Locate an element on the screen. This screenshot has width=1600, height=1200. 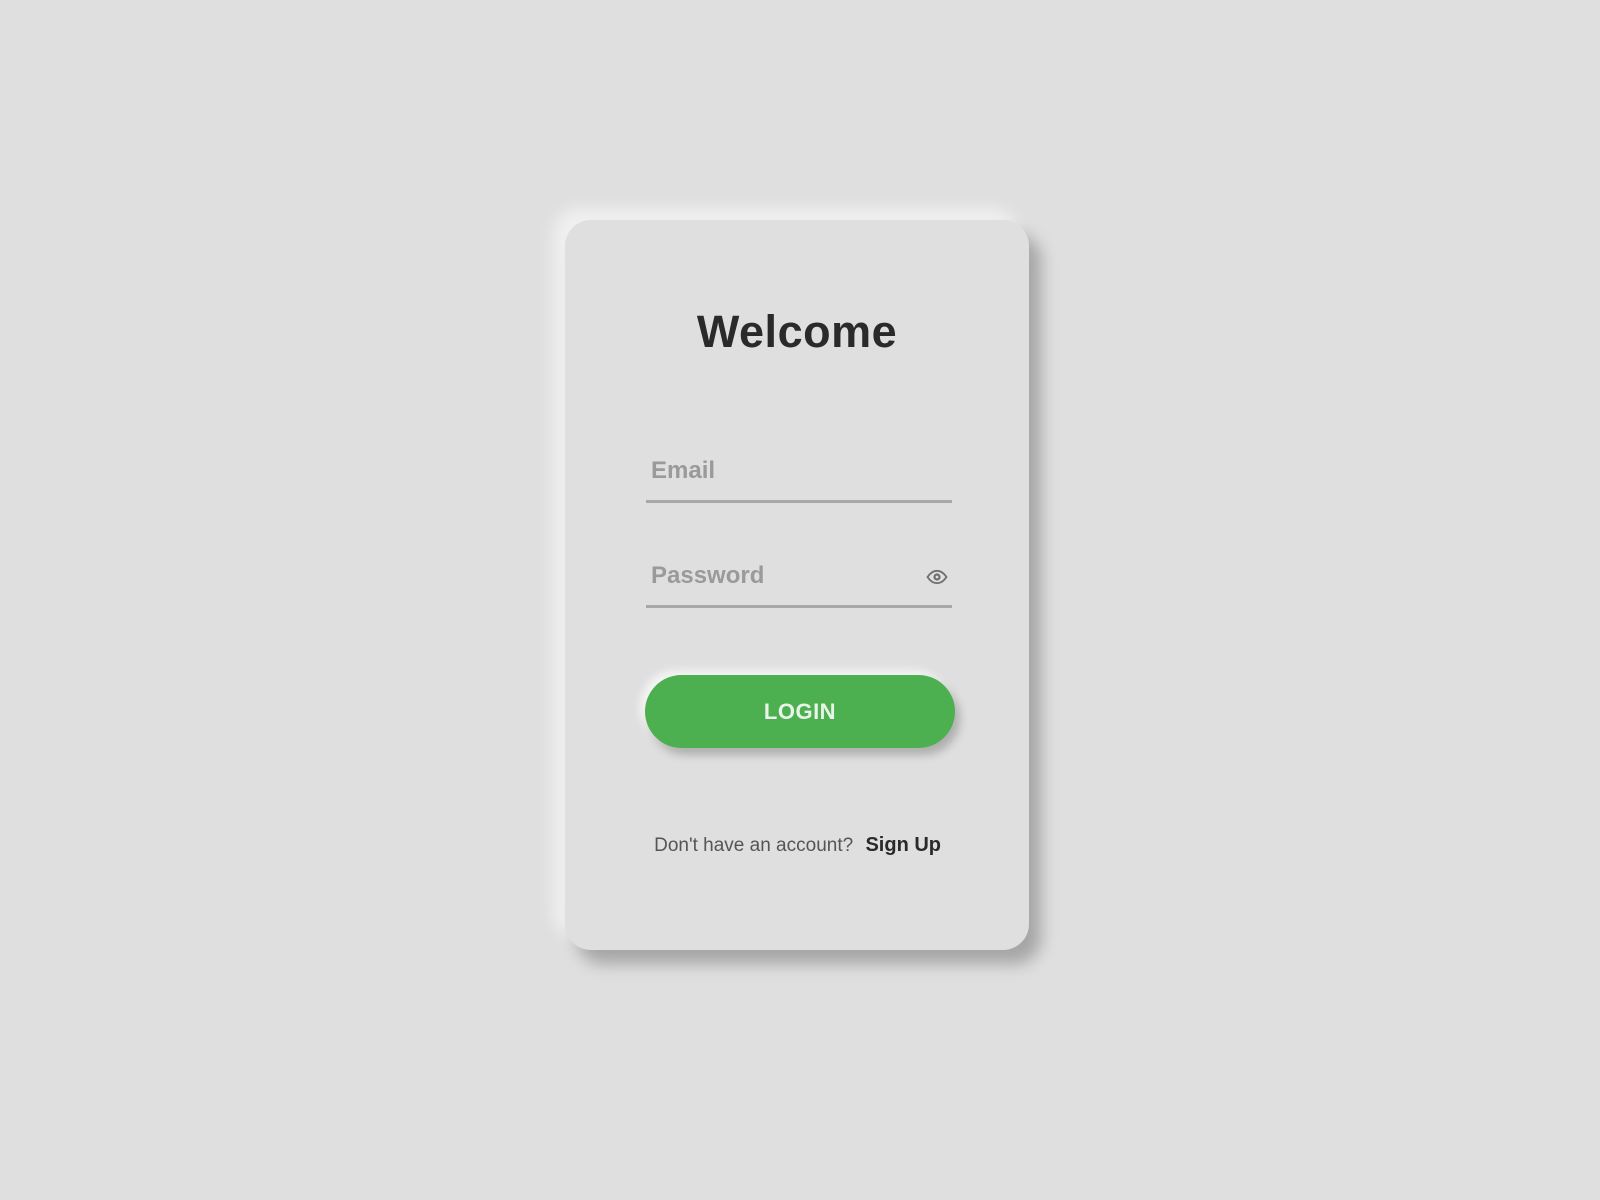
page-title: Welcome is located at coordinates (797, 331).